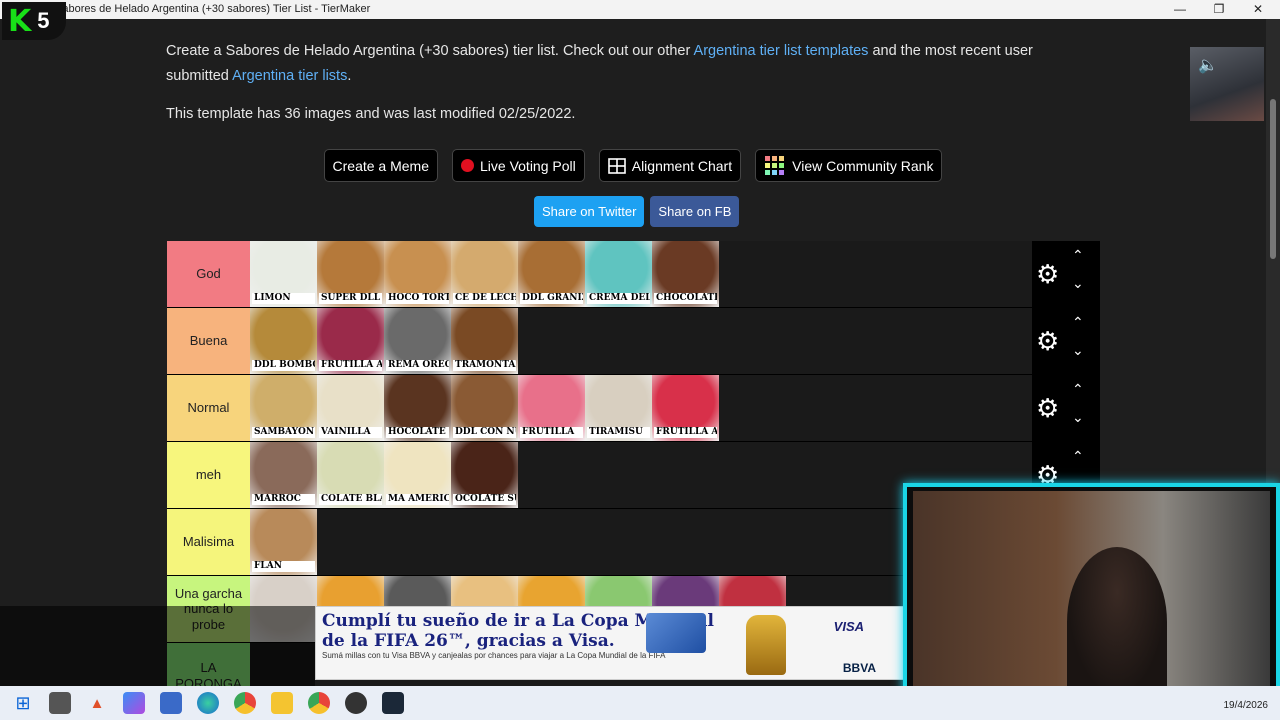 This screenshot has width=1280, height=720. Describe the element at coordinates (283, 341) in the screenshot. I see `ice-cream-item: DDL BOMBON` at that location.